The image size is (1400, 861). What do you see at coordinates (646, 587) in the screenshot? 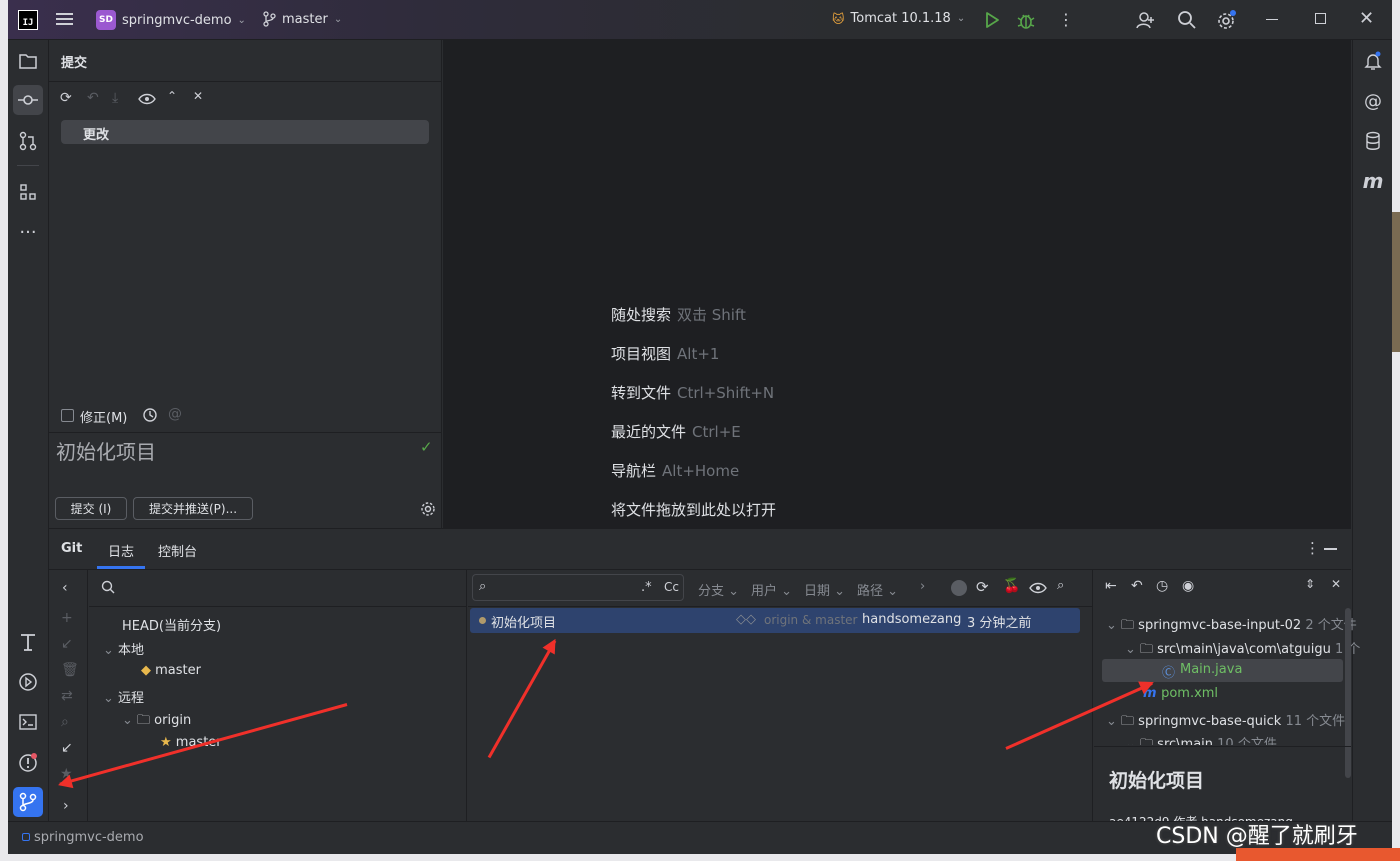
I see `regex-toggle: .*` at bounding box center [646, 587].